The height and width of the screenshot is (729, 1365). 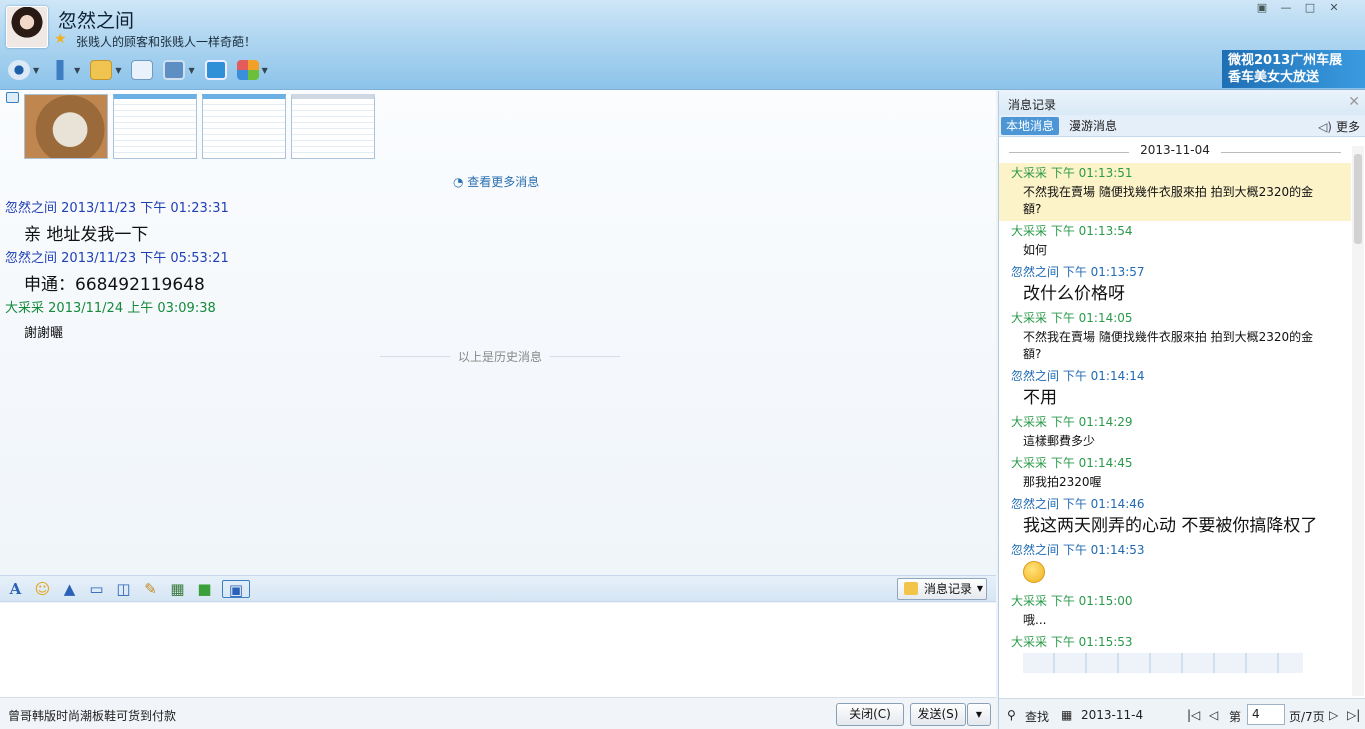 I want to click on message-header: 忽然之间 2013/11/23 下午 05:53:21, so click(x=117, y=258).